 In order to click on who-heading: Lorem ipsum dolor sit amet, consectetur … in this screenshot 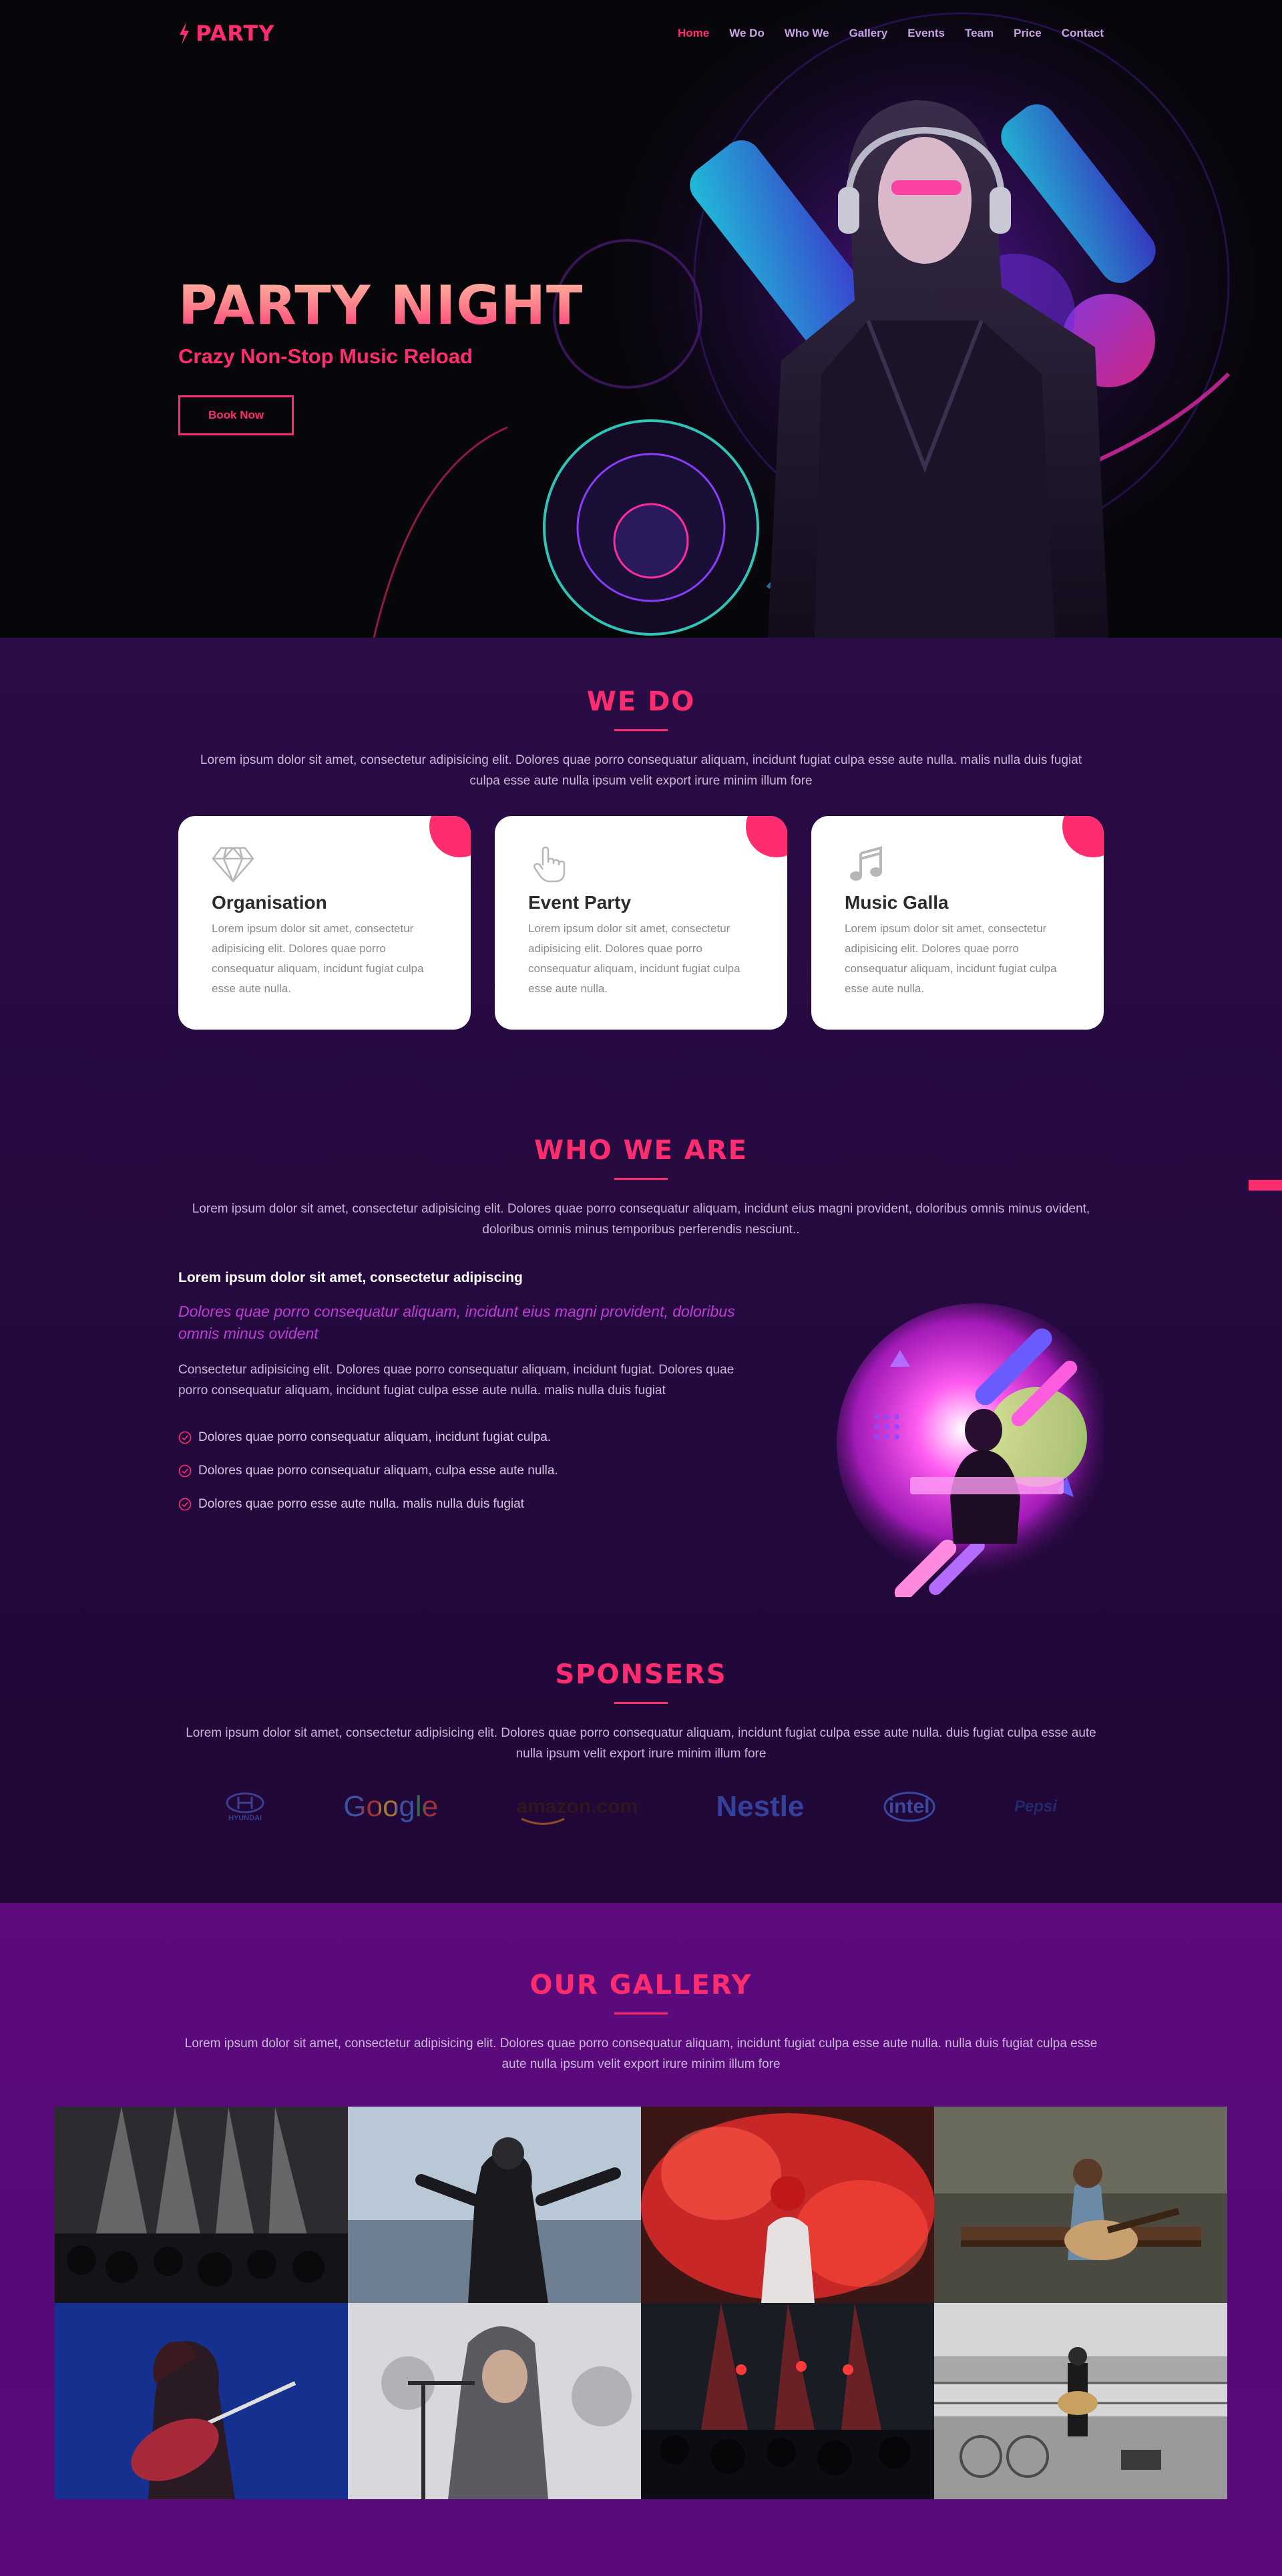, I will do `click(350, 1277)`.